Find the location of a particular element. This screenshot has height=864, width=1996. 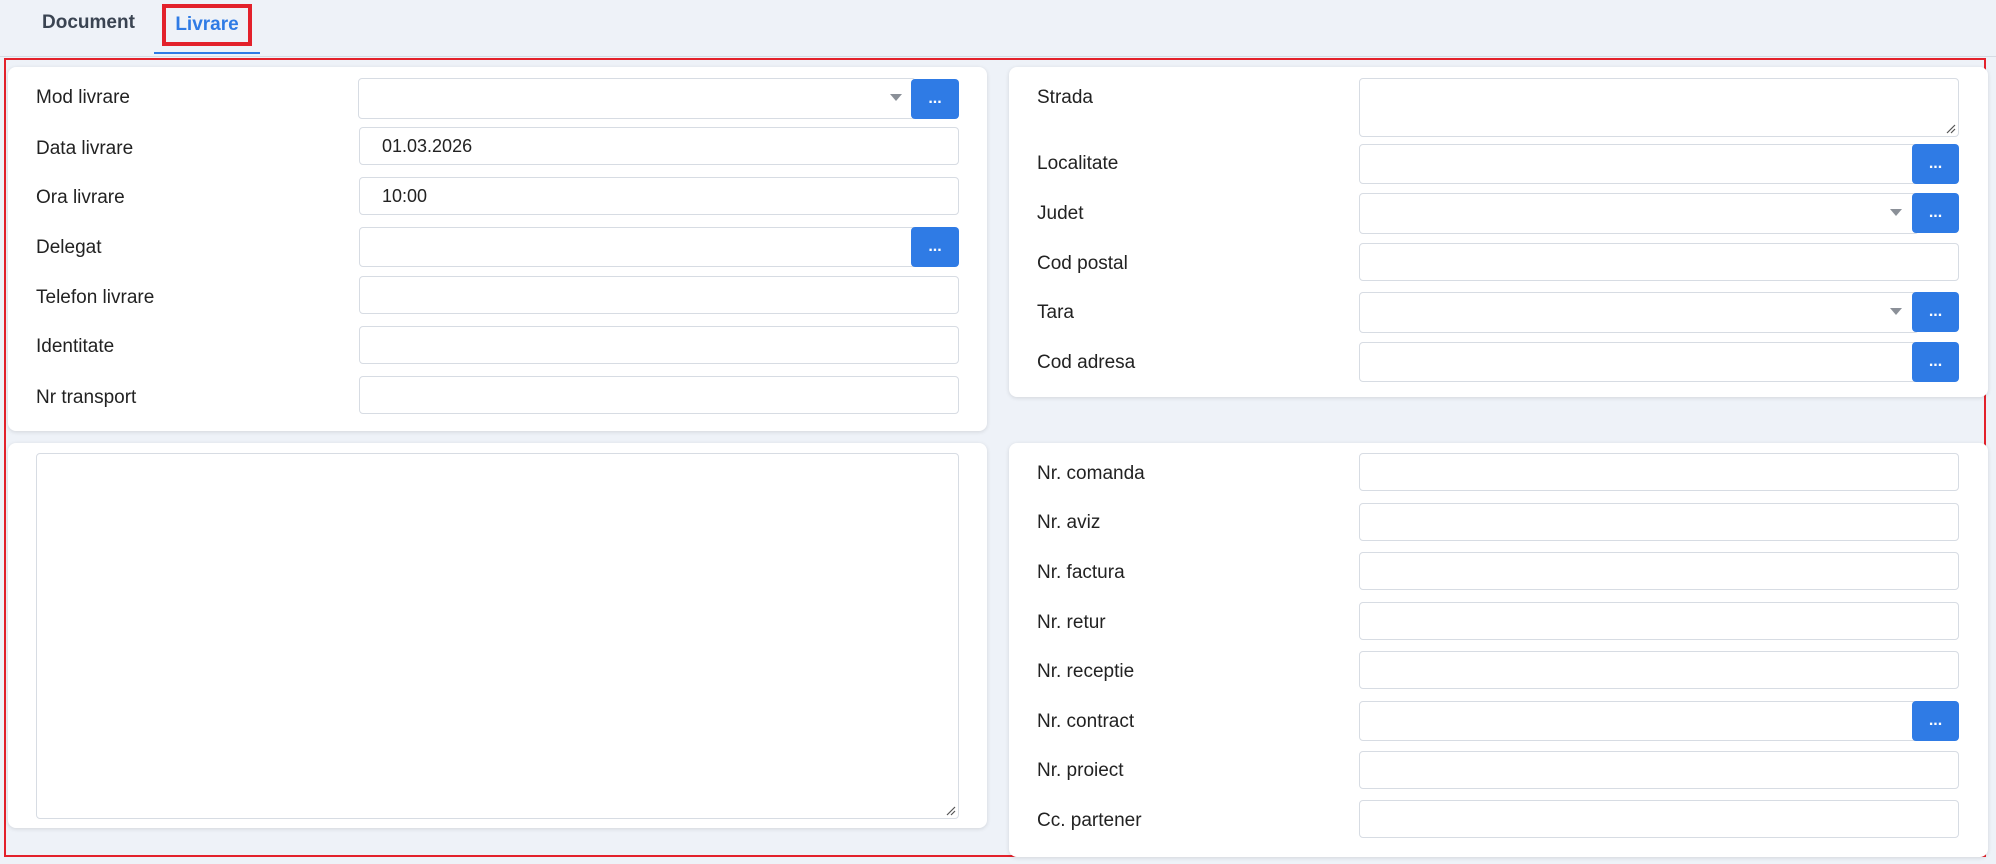

nr-retur-input is located at coordinates (1659, 621).